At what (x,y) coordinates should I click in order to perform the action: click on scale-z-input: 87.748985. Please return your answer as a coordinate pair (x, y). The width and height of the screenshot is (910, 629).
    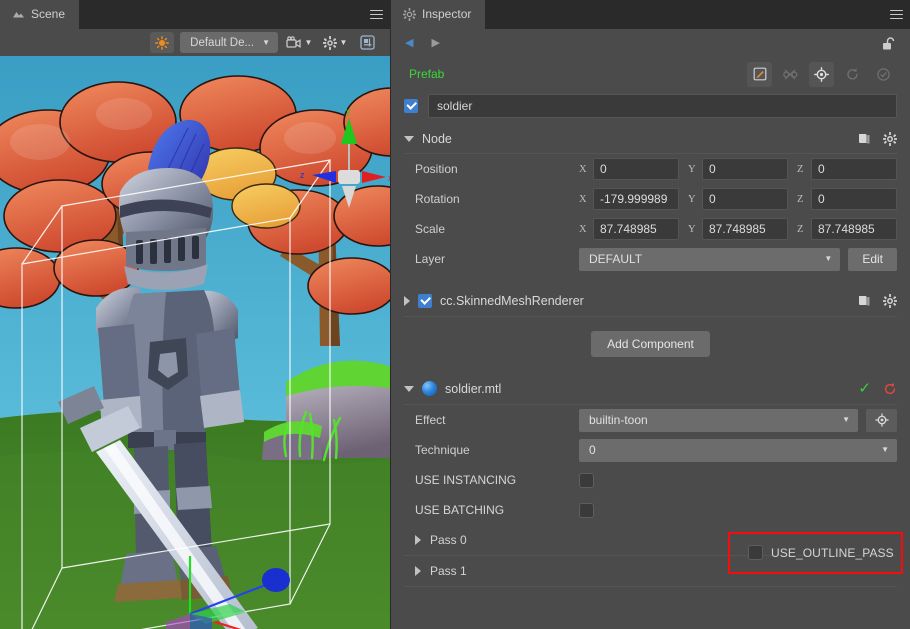
    Looking at the image, I should click on (854, 229).